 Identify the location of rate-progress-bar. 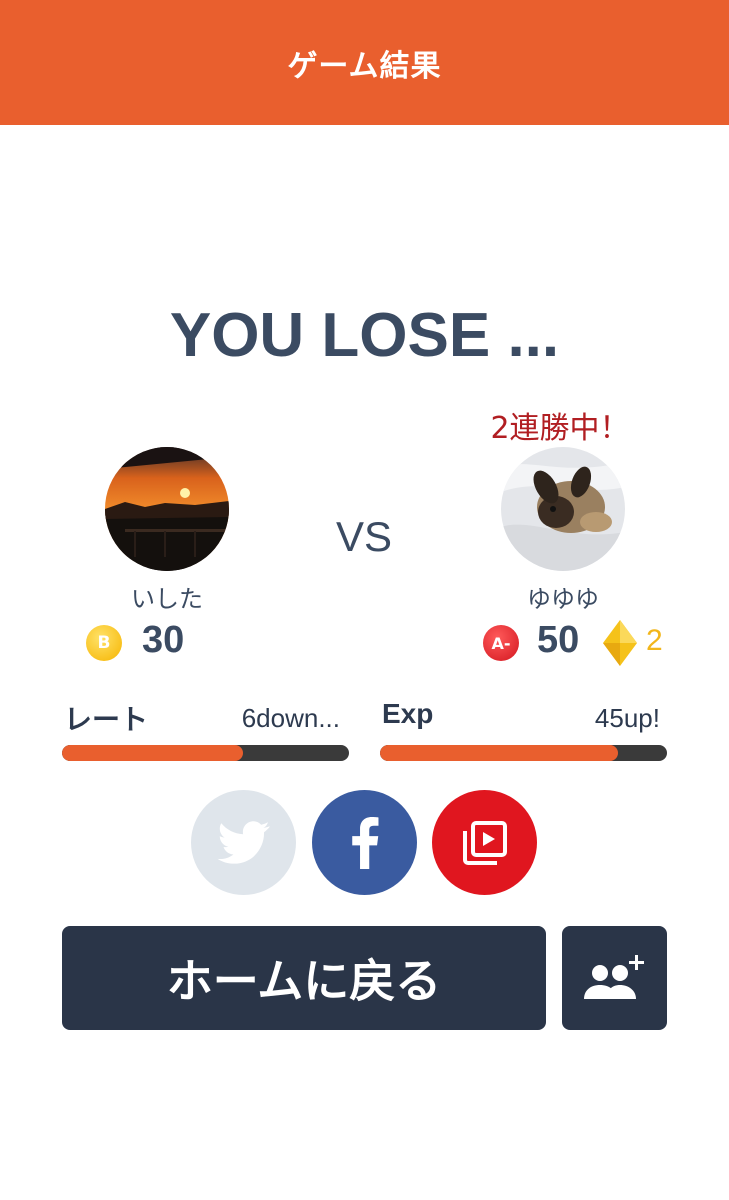
(205, 753).